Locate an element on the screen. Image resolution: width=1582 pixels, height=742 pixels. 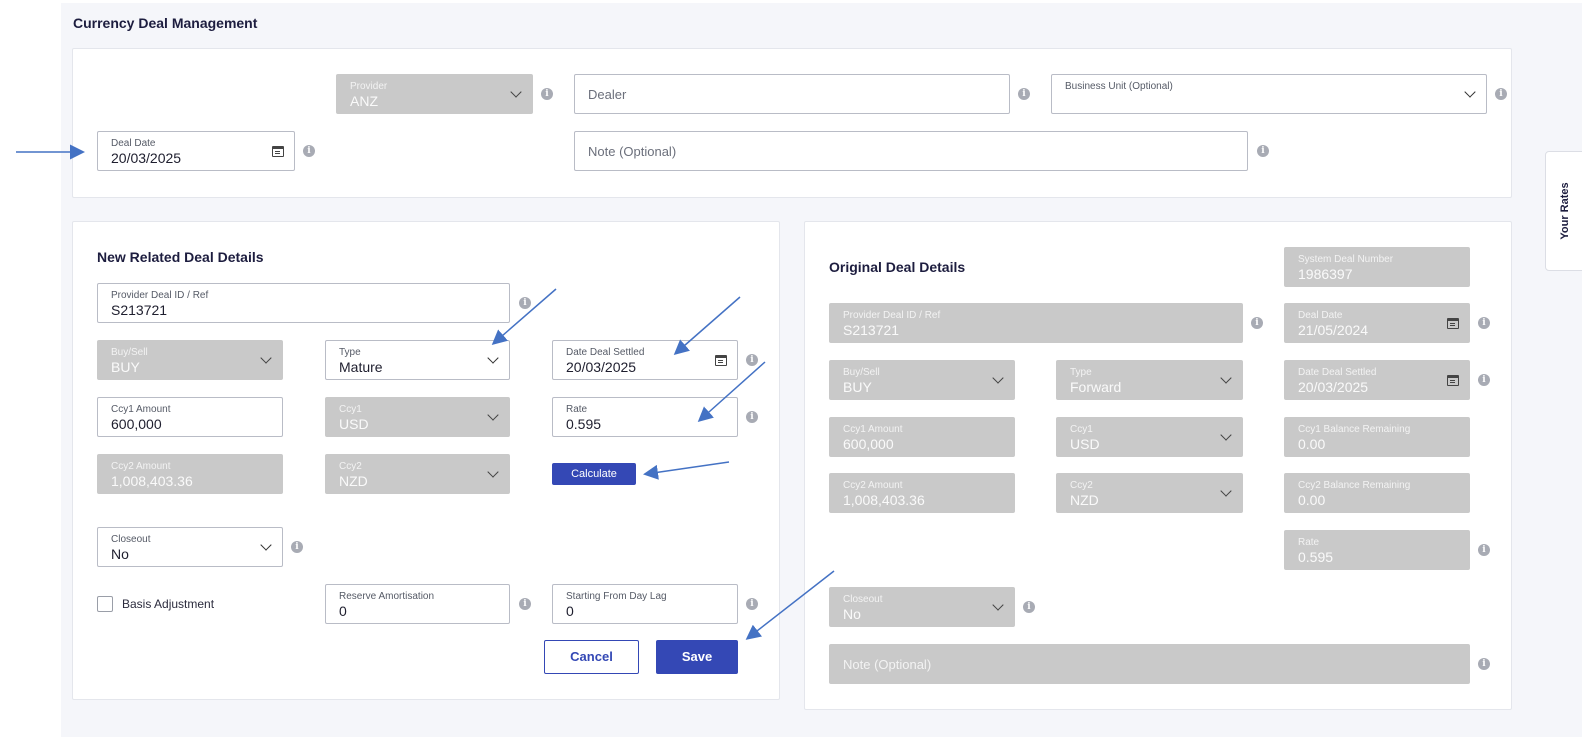
orig-ccy1-amount-value: 600,000 is located at coordinates (868, 444).